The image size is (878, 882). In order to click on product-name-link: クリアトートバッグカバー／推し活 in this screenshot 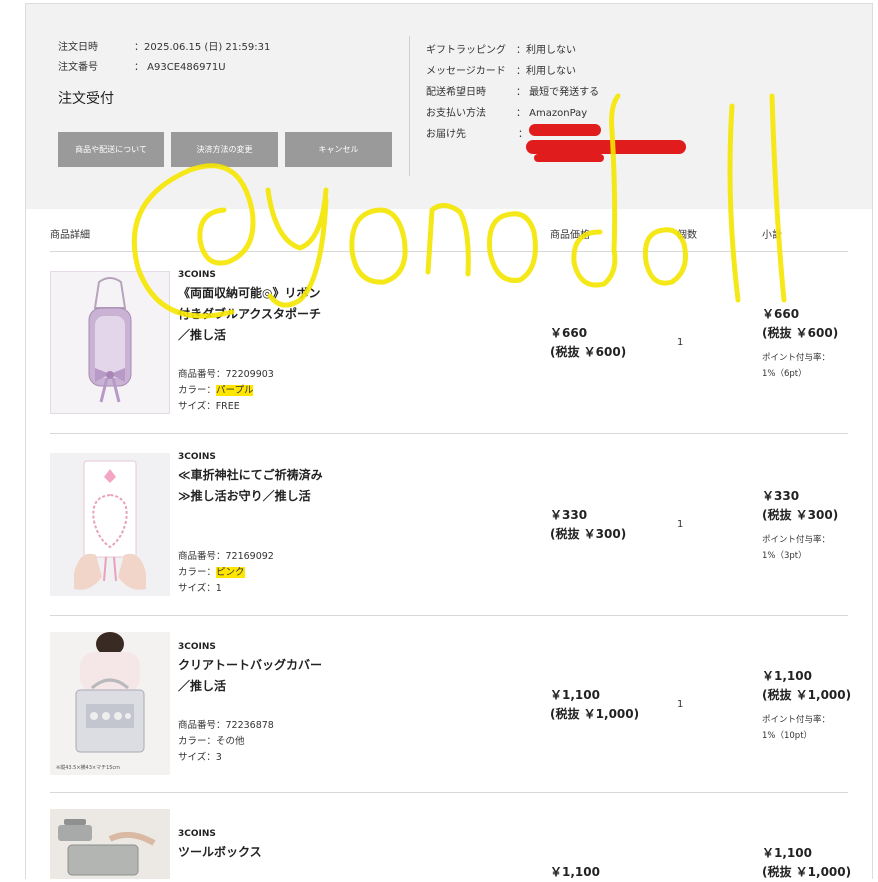, I will do `click(253, 676)`.